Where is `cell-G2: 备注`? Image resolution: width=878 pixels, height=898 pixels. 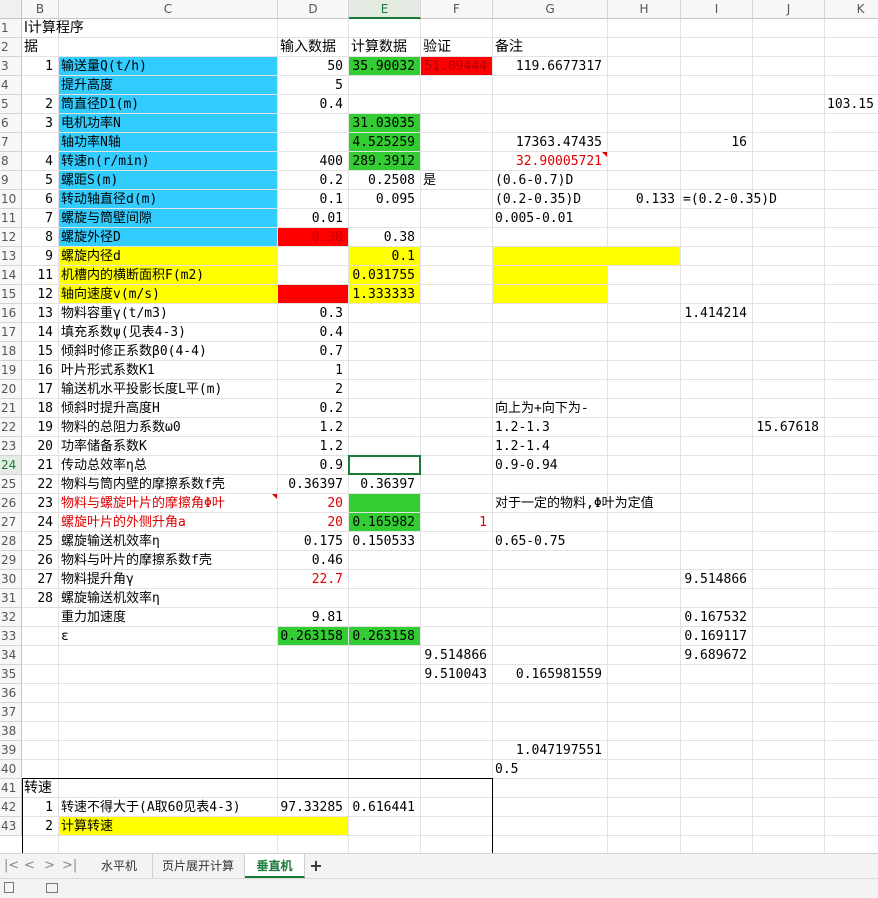 cell-G2: 备注 is located at coordinates (550, 47).